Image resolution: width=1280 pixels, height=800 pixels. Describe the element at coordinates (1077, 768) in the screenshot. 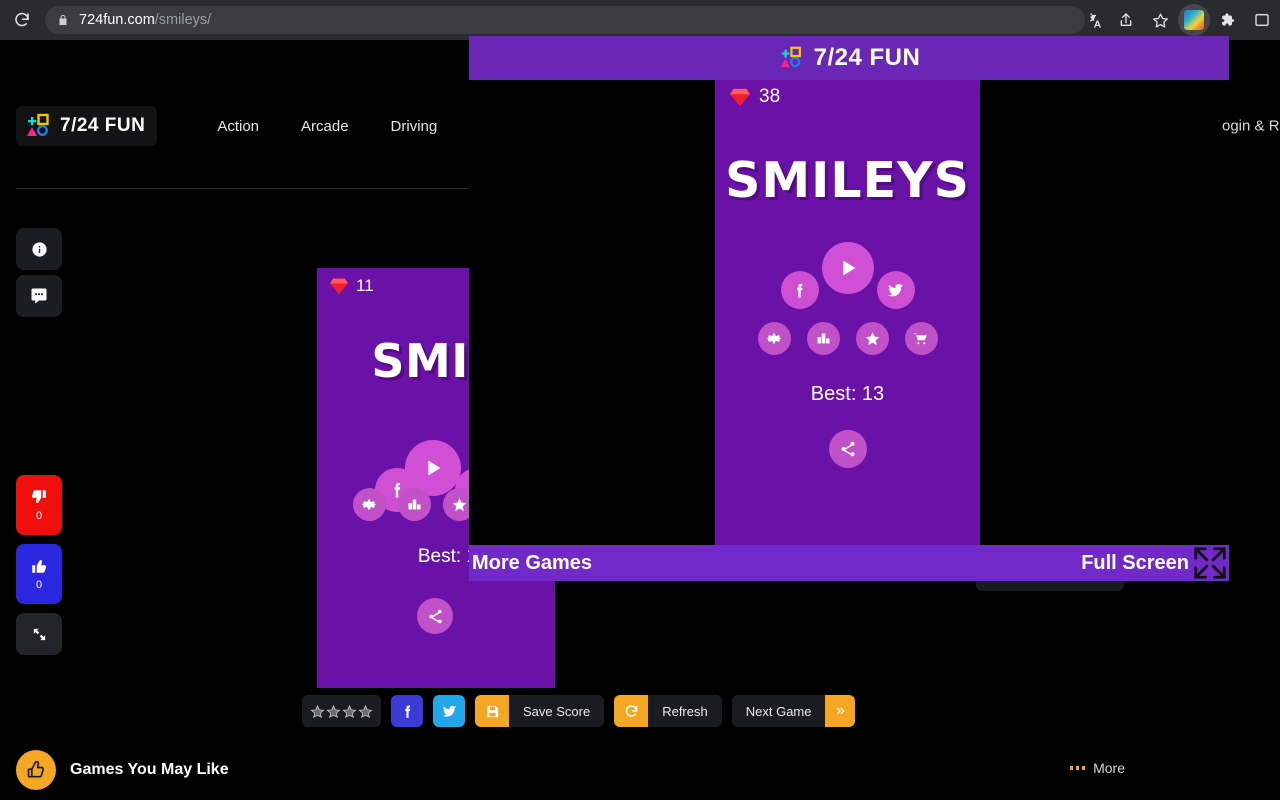

I see `more-dots-icon` at that location.